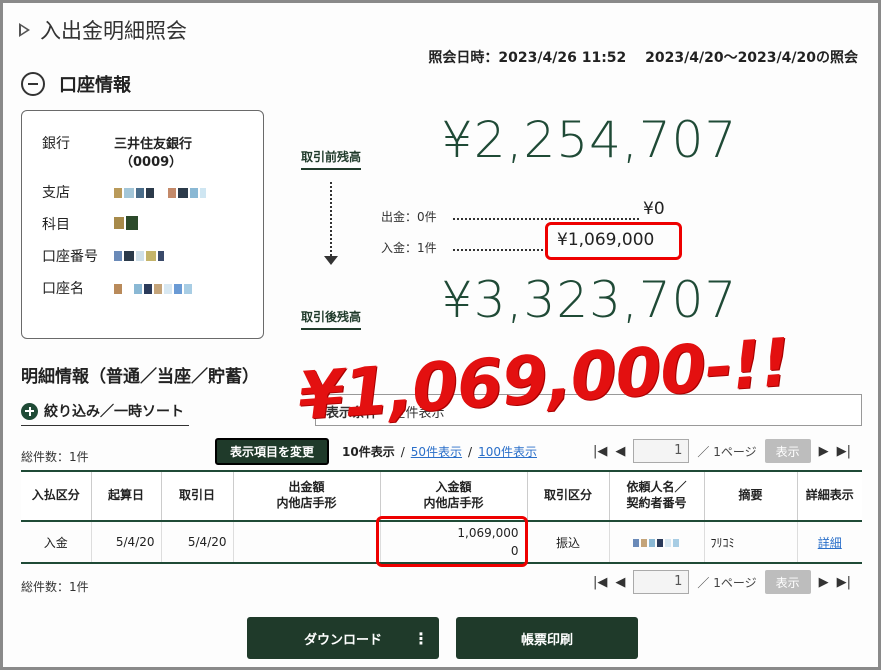 The height and width of the screenshot is (670, 881). Describe the element at coordinates (56, 225) in the screenshot. I see `account-label-subject: 科目` at that location.